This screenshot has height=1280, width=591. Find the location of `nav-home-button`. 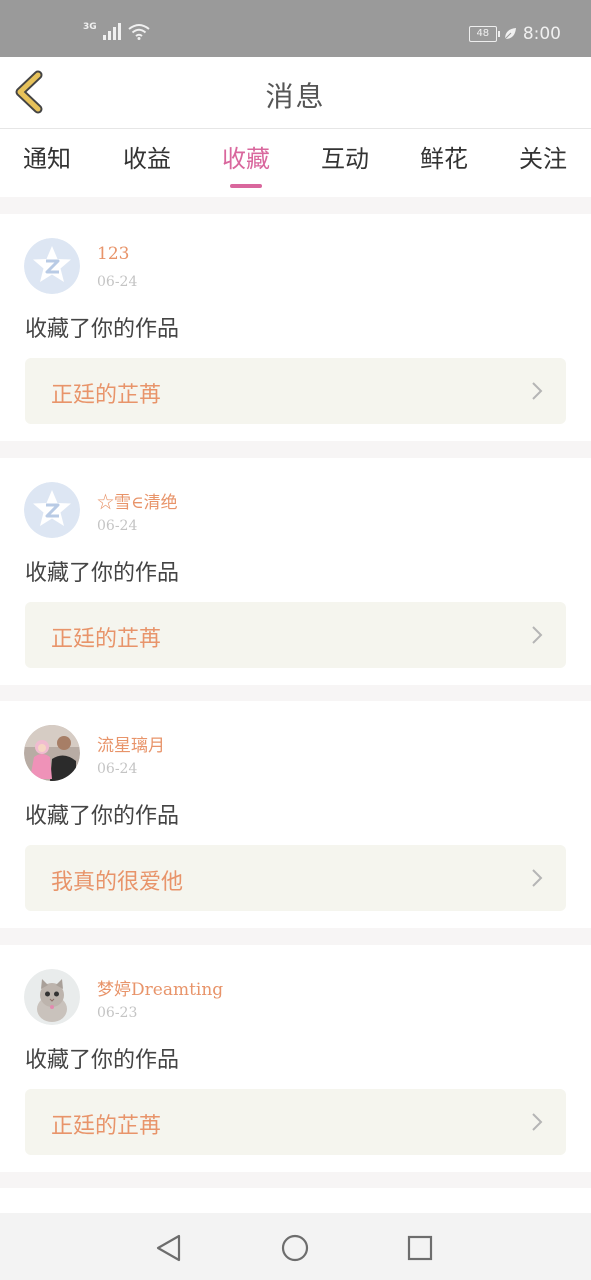

nav-home-button is located at coordinates (295, 1248).